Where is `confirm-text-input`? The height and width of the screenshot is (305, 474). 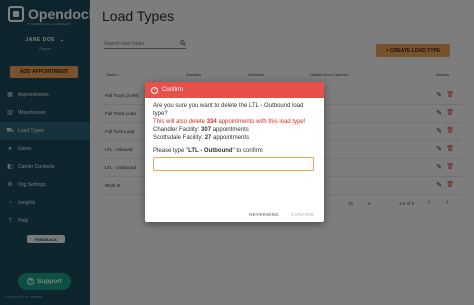 confirm-text-input is located at coordinates (233, 164).